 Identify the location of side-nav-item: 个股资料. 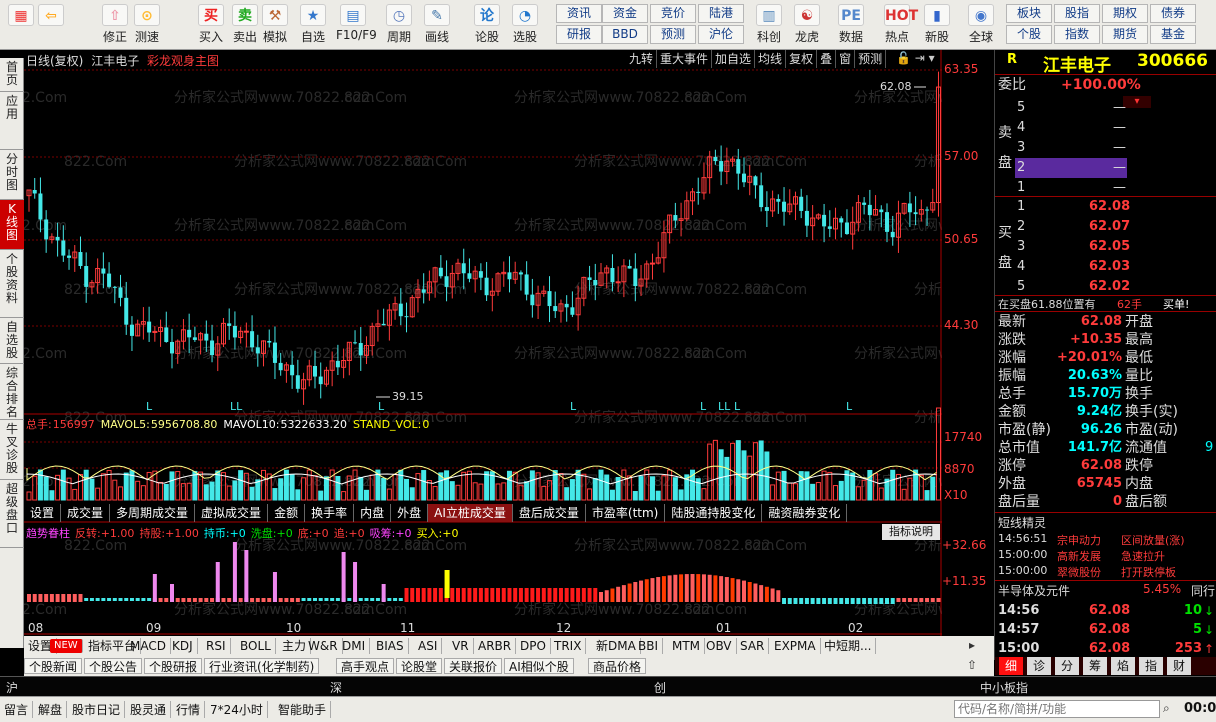
(12, 284).